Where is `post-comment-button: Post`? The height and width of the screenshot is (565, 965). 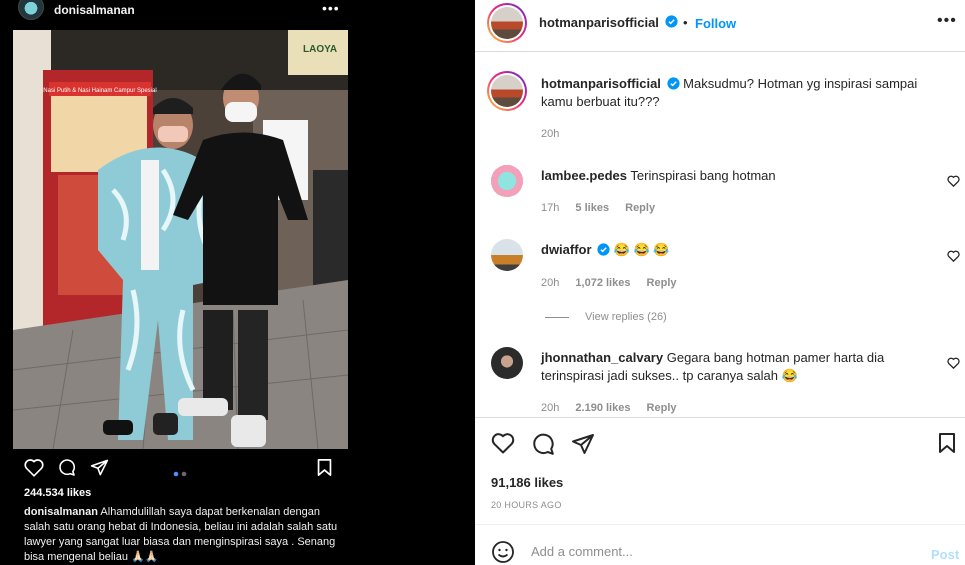
post-comment-button: Post is located at coordinates (945, 554).